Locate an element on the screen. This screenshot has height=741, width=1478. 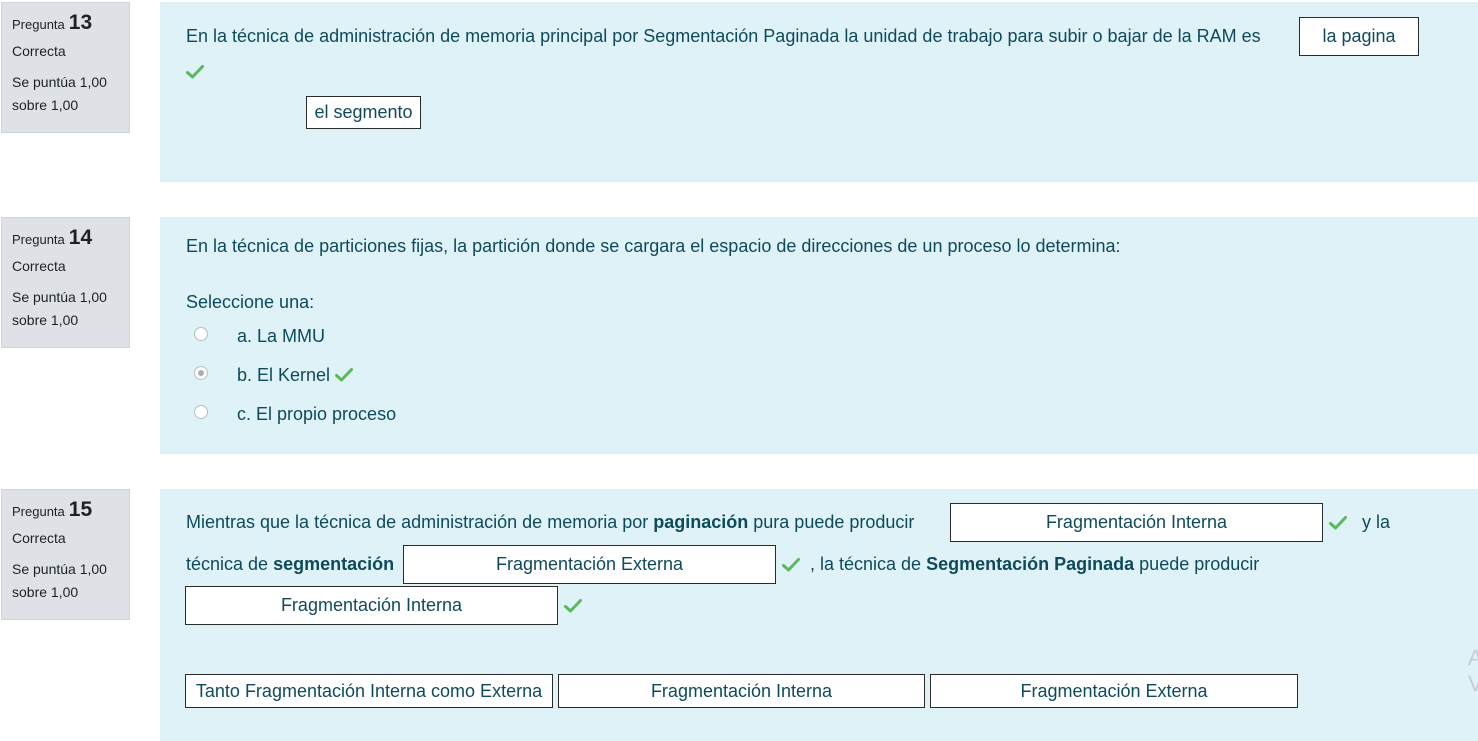
bold-term: segmentación is located at coordinates (334, 564).